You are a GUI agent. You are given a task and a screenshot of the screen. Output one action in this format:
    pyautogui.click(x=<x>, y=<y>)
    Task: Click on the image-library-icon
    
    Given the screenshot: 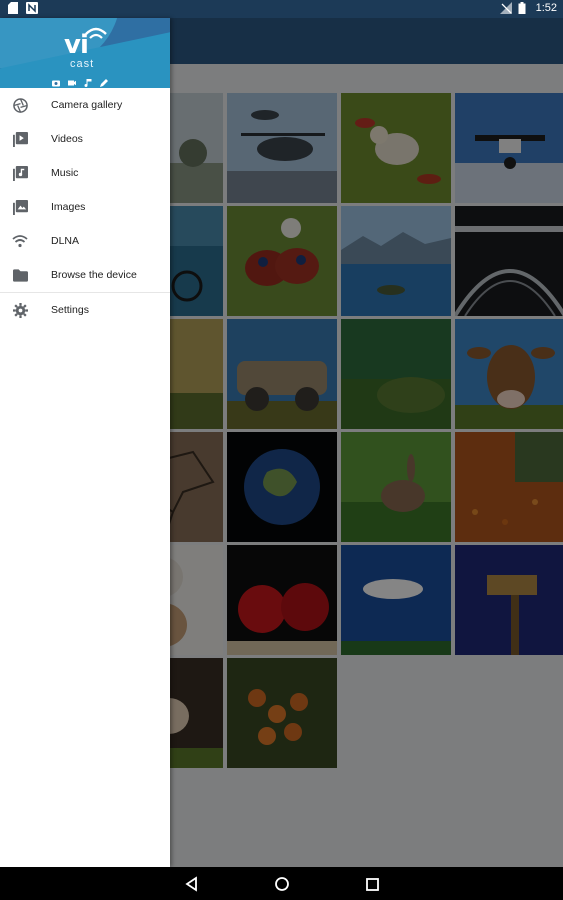 What is the action you would take?
    pyautogui.click(x=20, y=207)
    